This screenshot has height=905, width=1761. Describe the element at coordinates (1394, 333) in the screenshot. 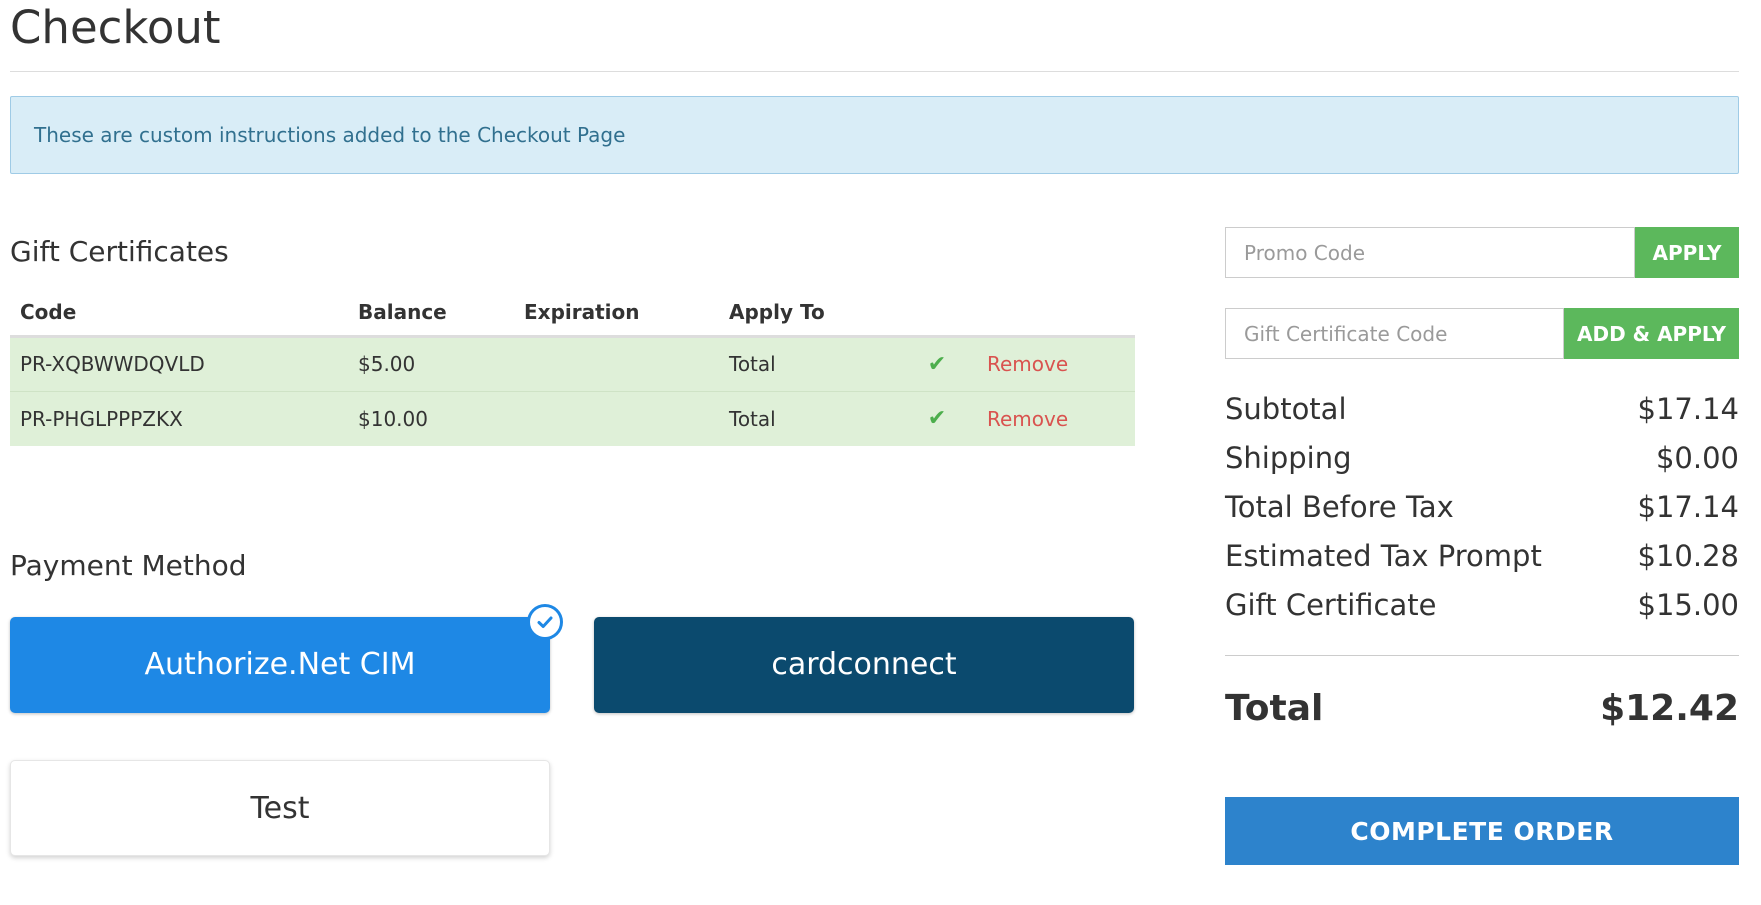

I see `gift-certificate-code-input` at that location.